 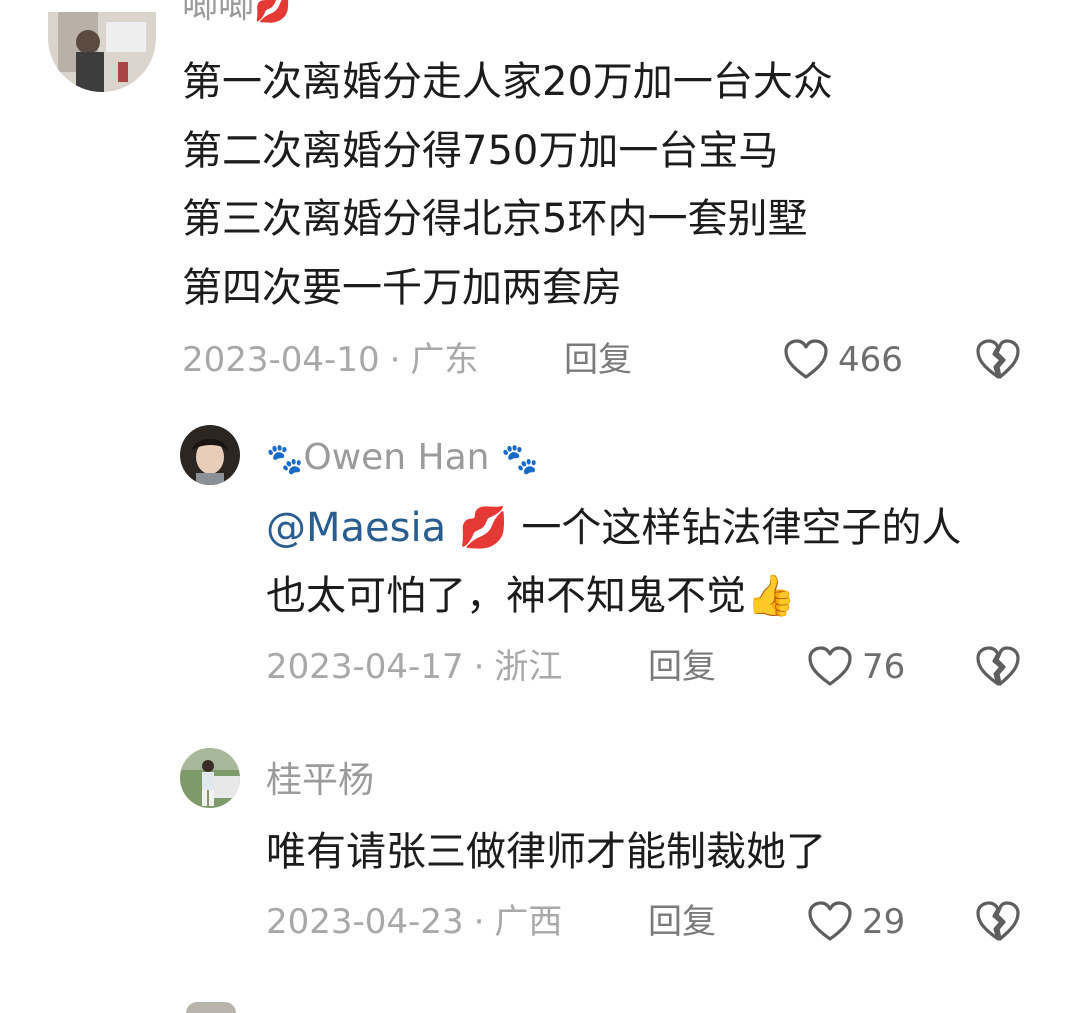 What do you see at coordinates (444, 360) in the screenshot?
I see `comment-location: 广东` at bounding box center [444, 360].